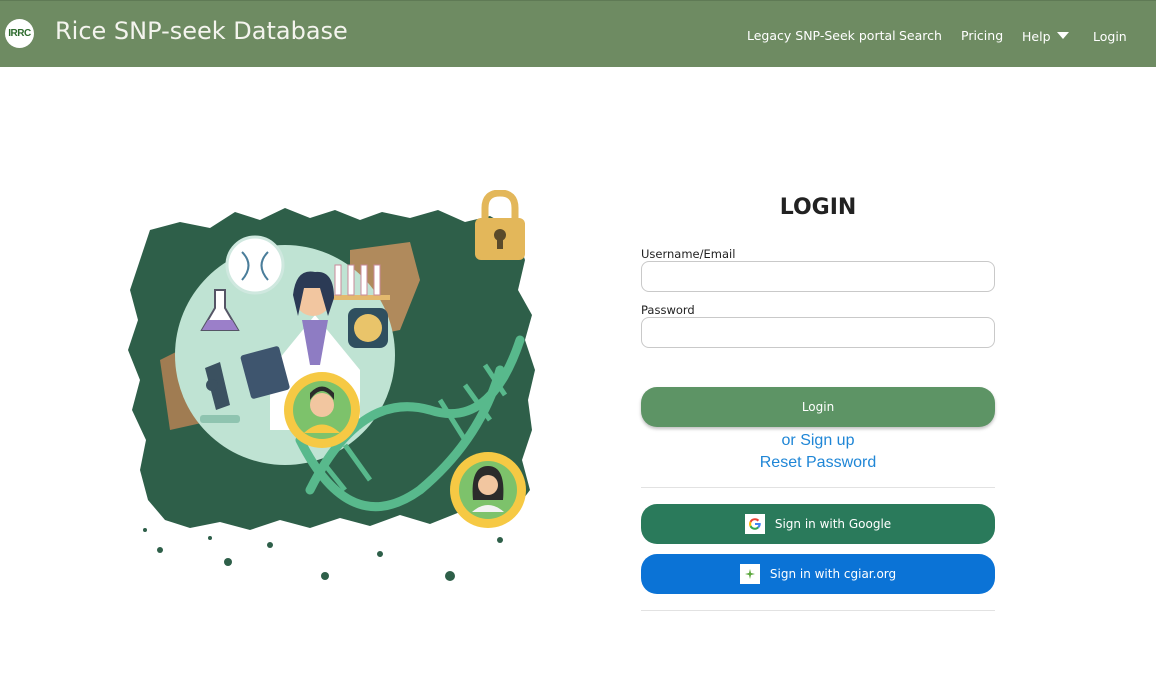 The height and width of the screenshot is (683, 1156). I want to click on cgiar-icon, so click(749, 574).